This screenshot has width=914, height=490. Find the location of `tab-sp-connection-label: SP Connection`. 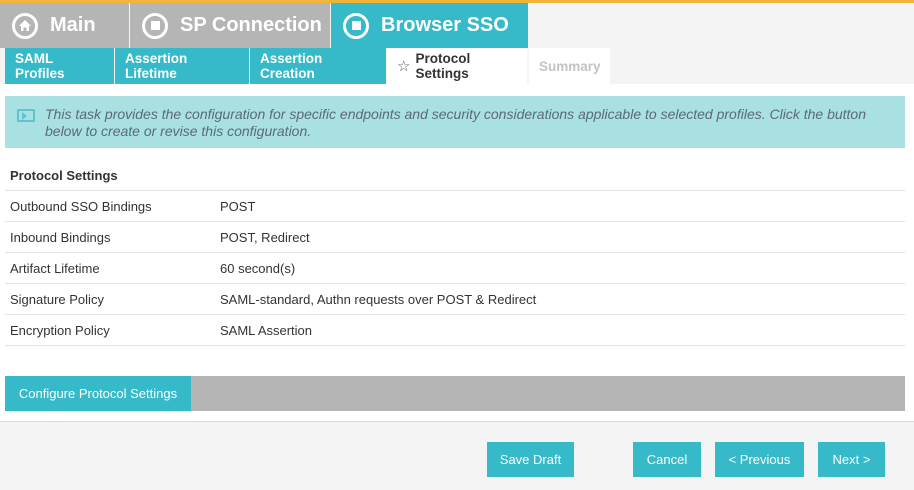

tab-sp-connection-label: SP Connection is located at coordinates (251, 25).